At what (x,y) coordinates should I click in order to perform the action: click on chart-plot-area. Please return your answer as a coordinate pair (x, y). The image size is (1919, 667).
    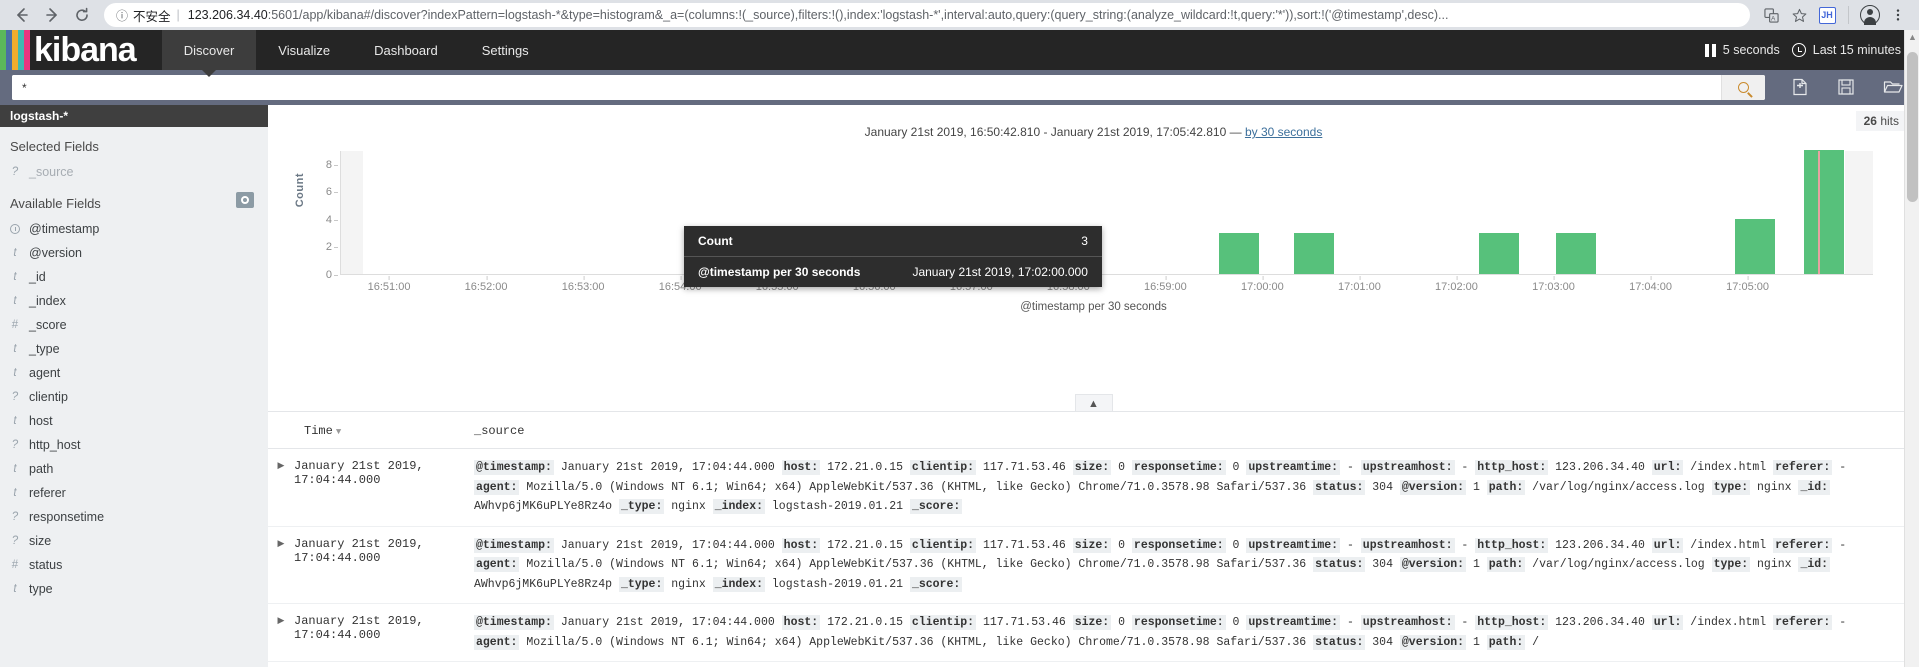
    Looking at the image, I should click on (1106, 212).